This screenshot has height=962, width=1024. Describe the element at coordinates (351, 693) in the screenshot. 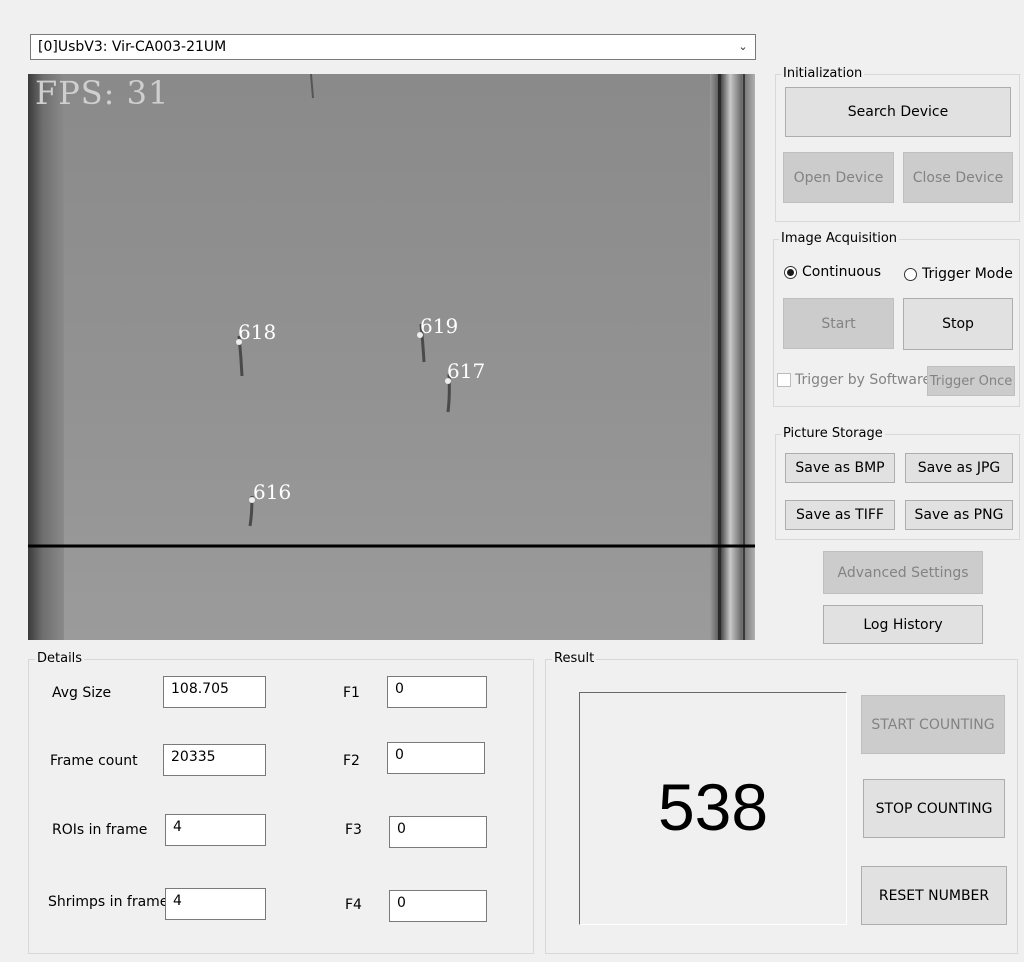

I see `f1-label: F1` at that location.